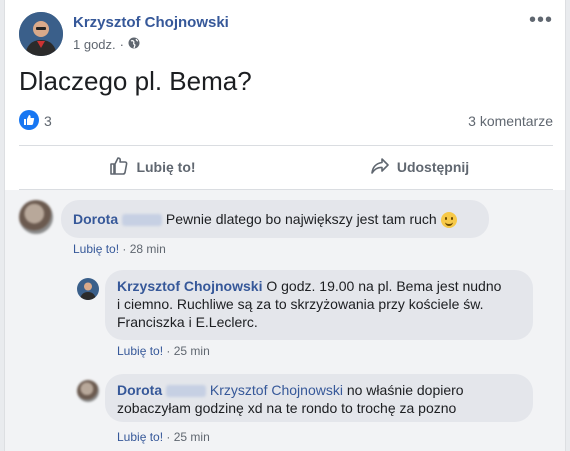  Describe the element at coordinates (405, 390) in the screenshot. I see `reply-text-line1: no właśnie dopiero` at that location.